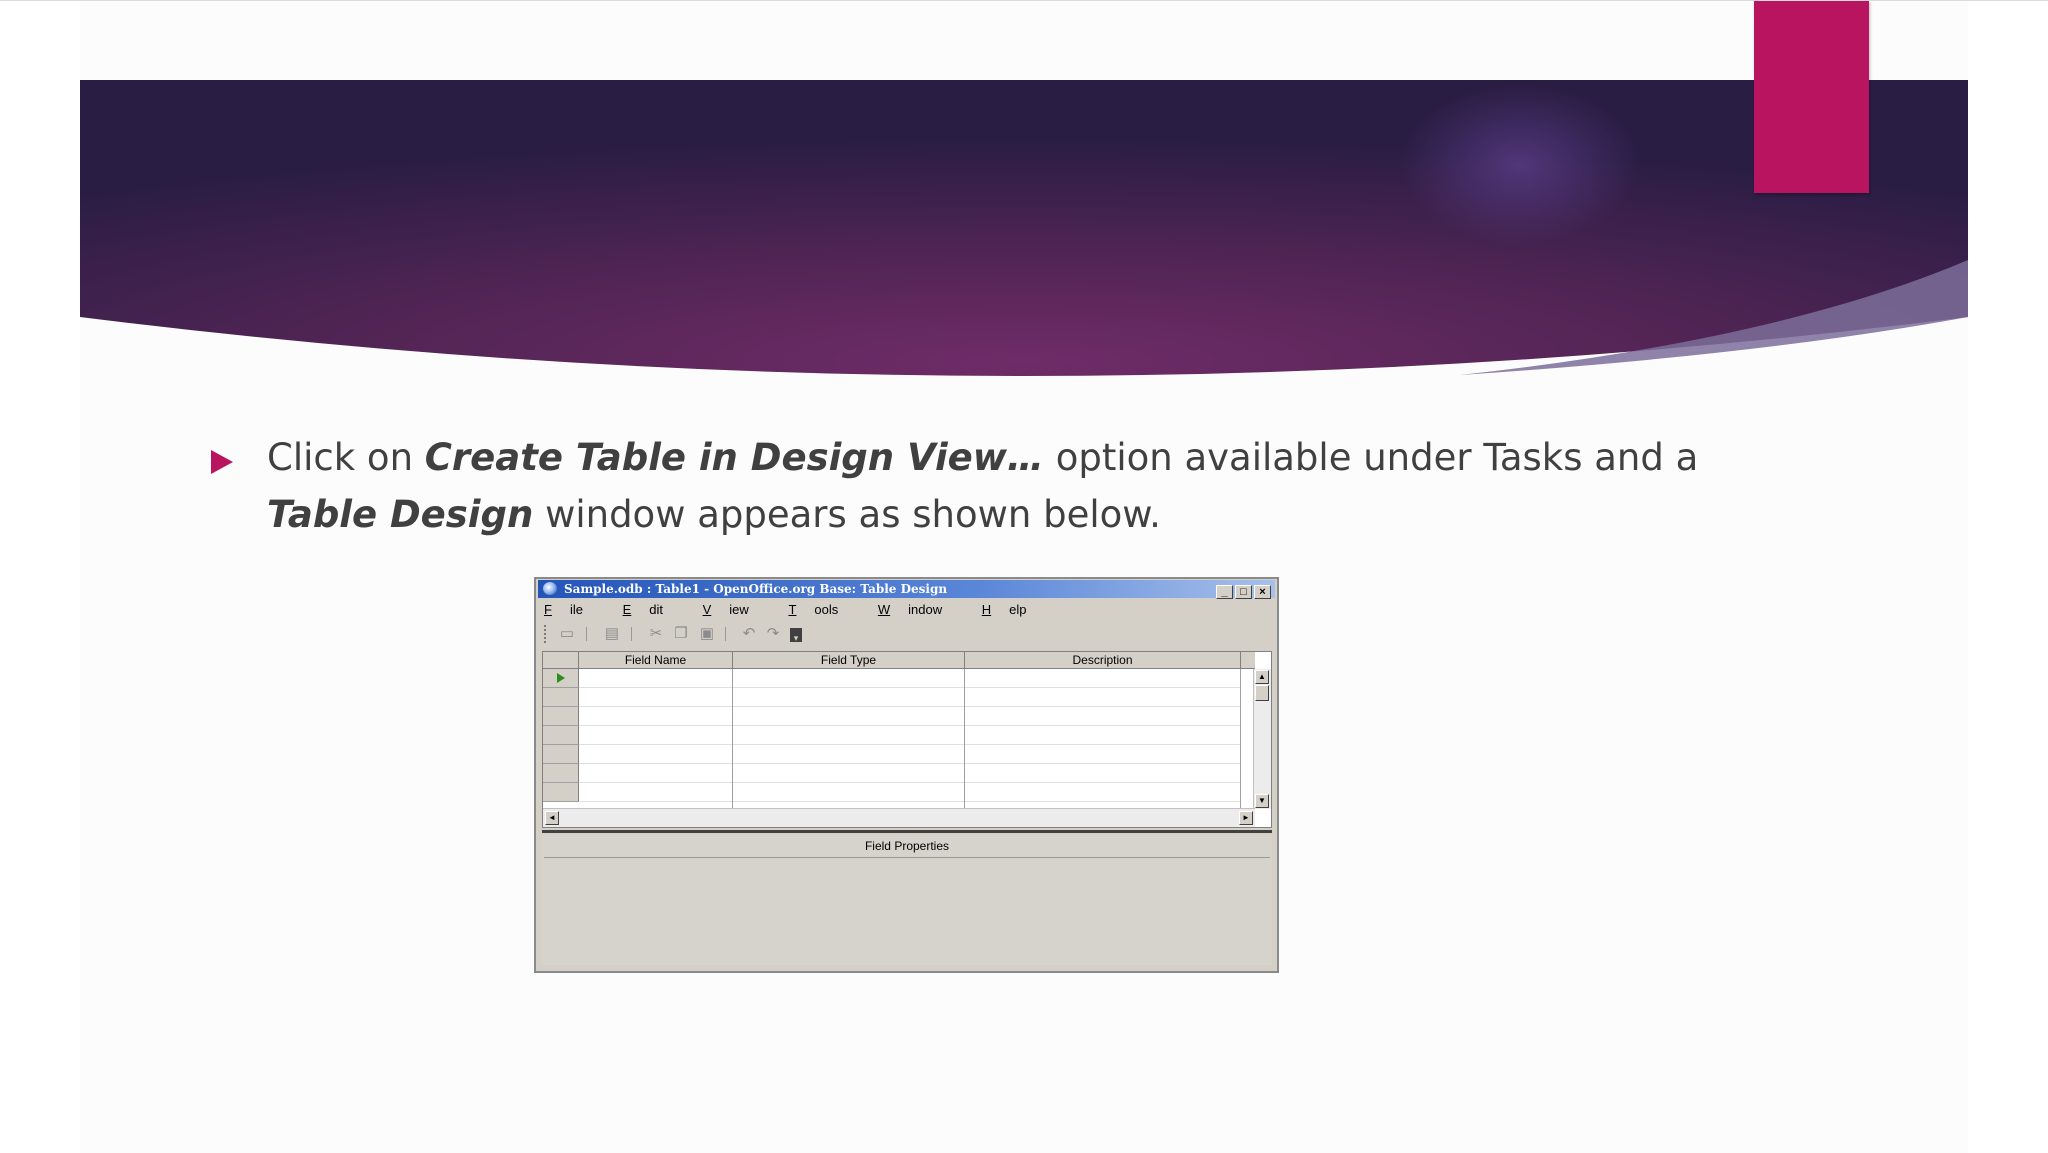 This screenshot has width=2048, height=1153. I want to click on menu-window-mnemonic: W, so click(884, 609).